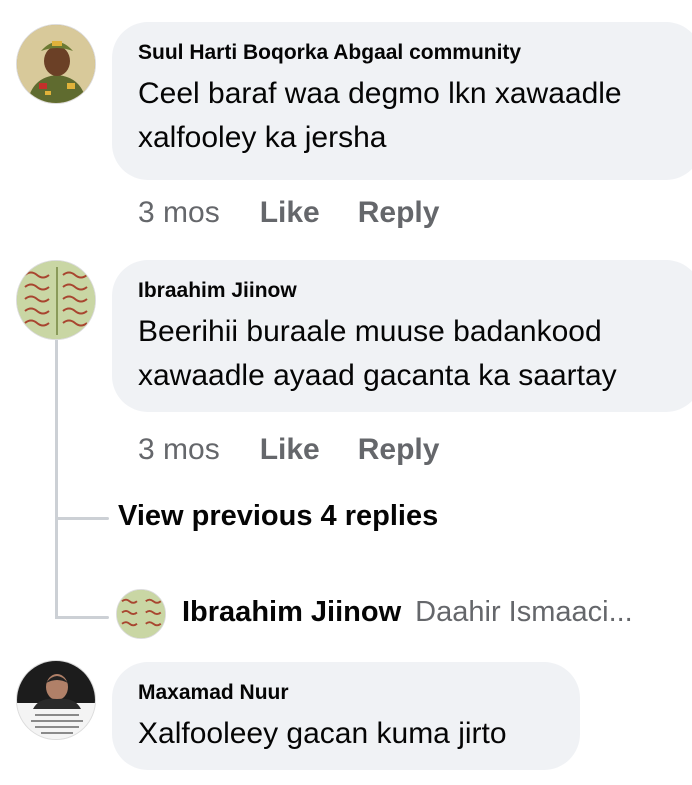 This screenshot has width=692, height=785. I want to click on thread-line, so click(56, 479).